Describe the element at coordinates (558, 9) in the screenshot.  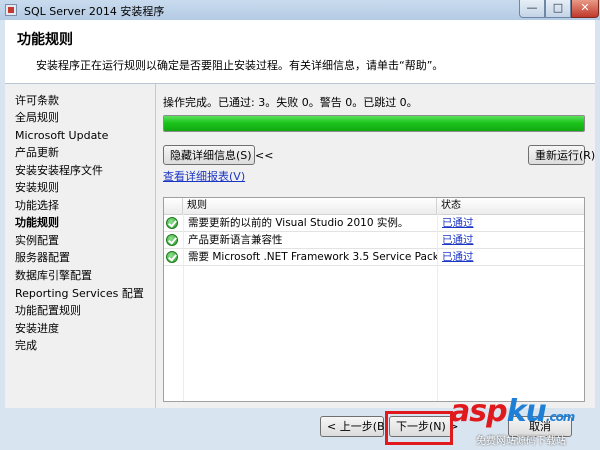
I see `maximize-button: □` at that location.